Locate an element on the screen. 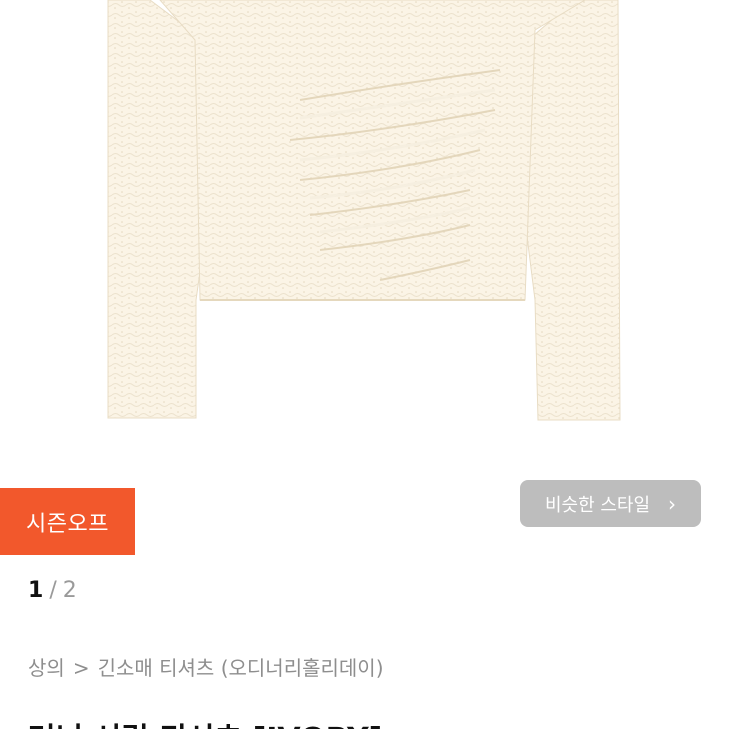  breadcrumb-item-category: 상의 is located at coordinates (46, 668).